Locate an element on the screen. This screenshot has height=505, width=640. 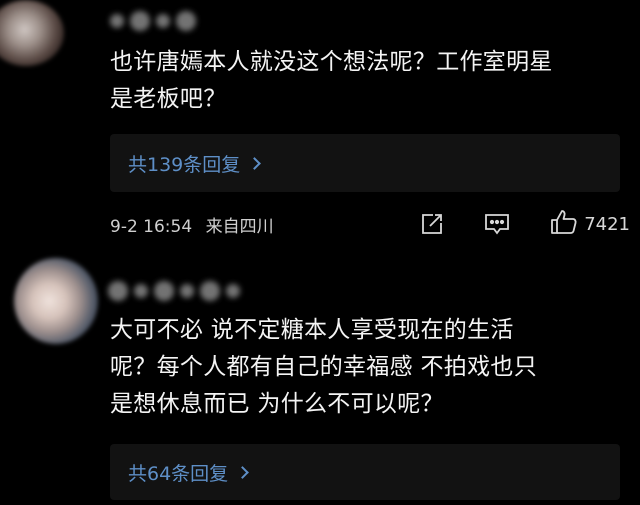
view-replies-link: 共64条回复 is located at coordinates (189, 472).